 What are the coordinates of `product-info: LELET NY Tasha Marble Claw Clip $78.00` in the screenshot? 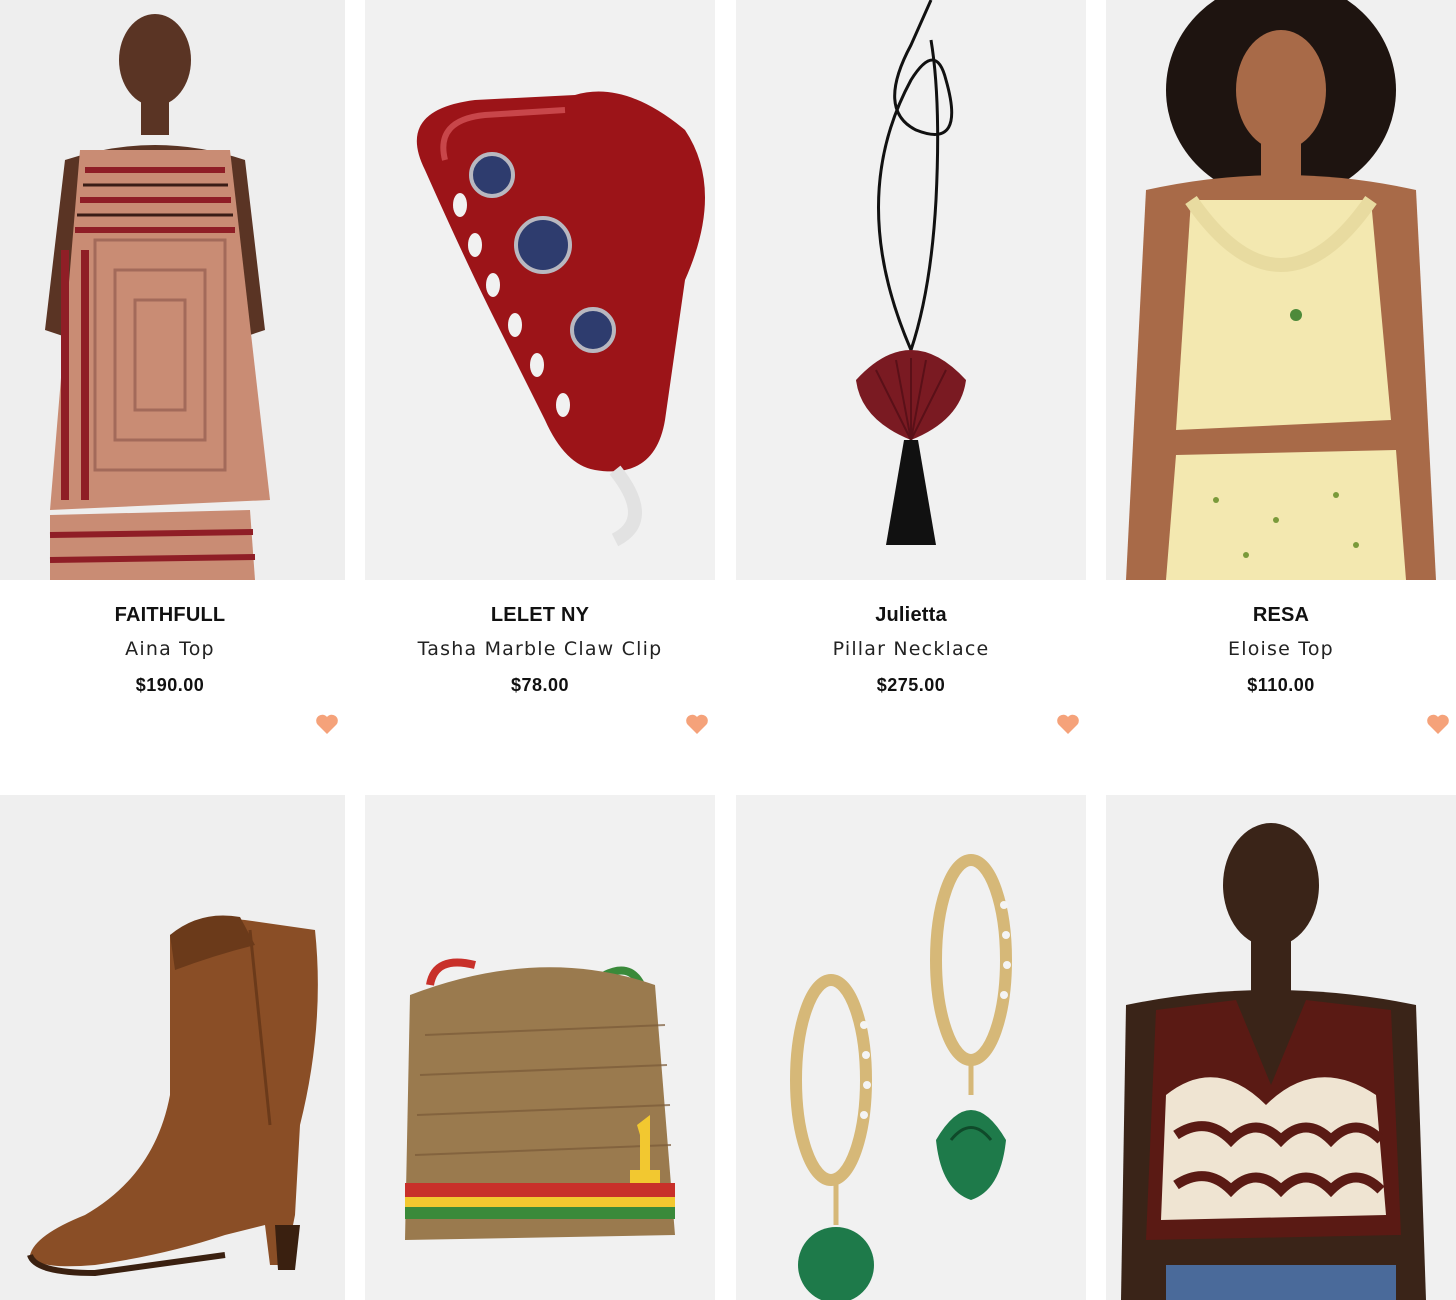 It's located at (540, 687).